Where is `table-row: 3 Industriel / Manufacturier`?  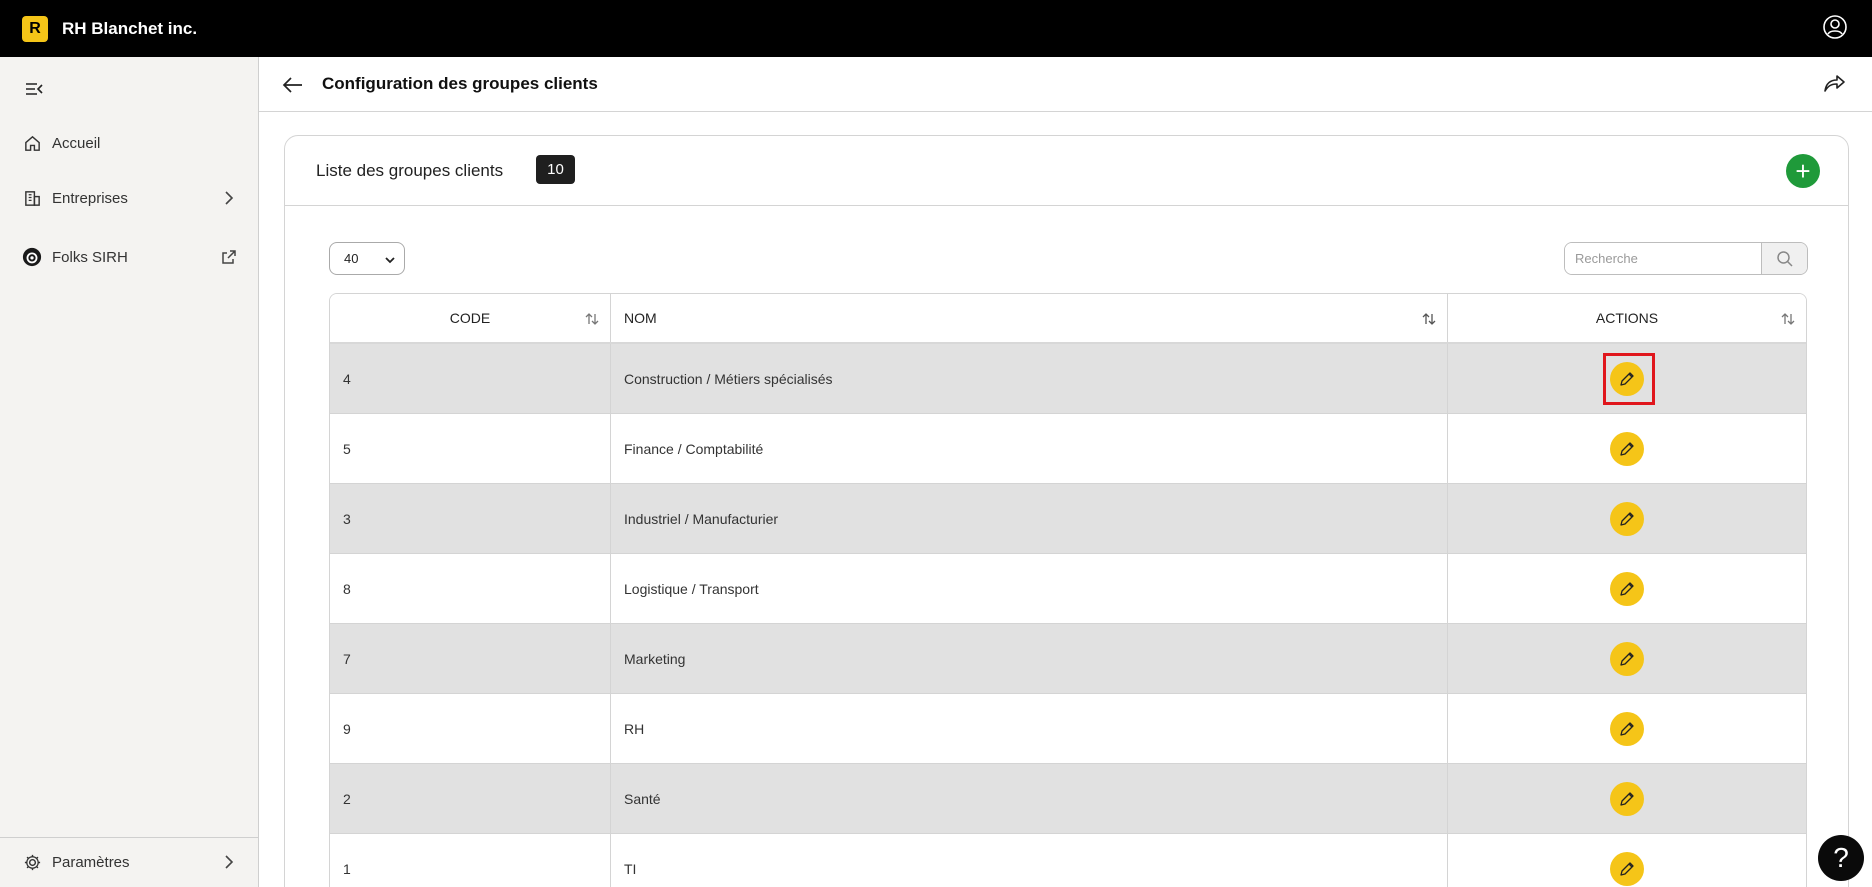 table-row: 3 Industriel / Manufacturier is located at coordinates (1068, 519).